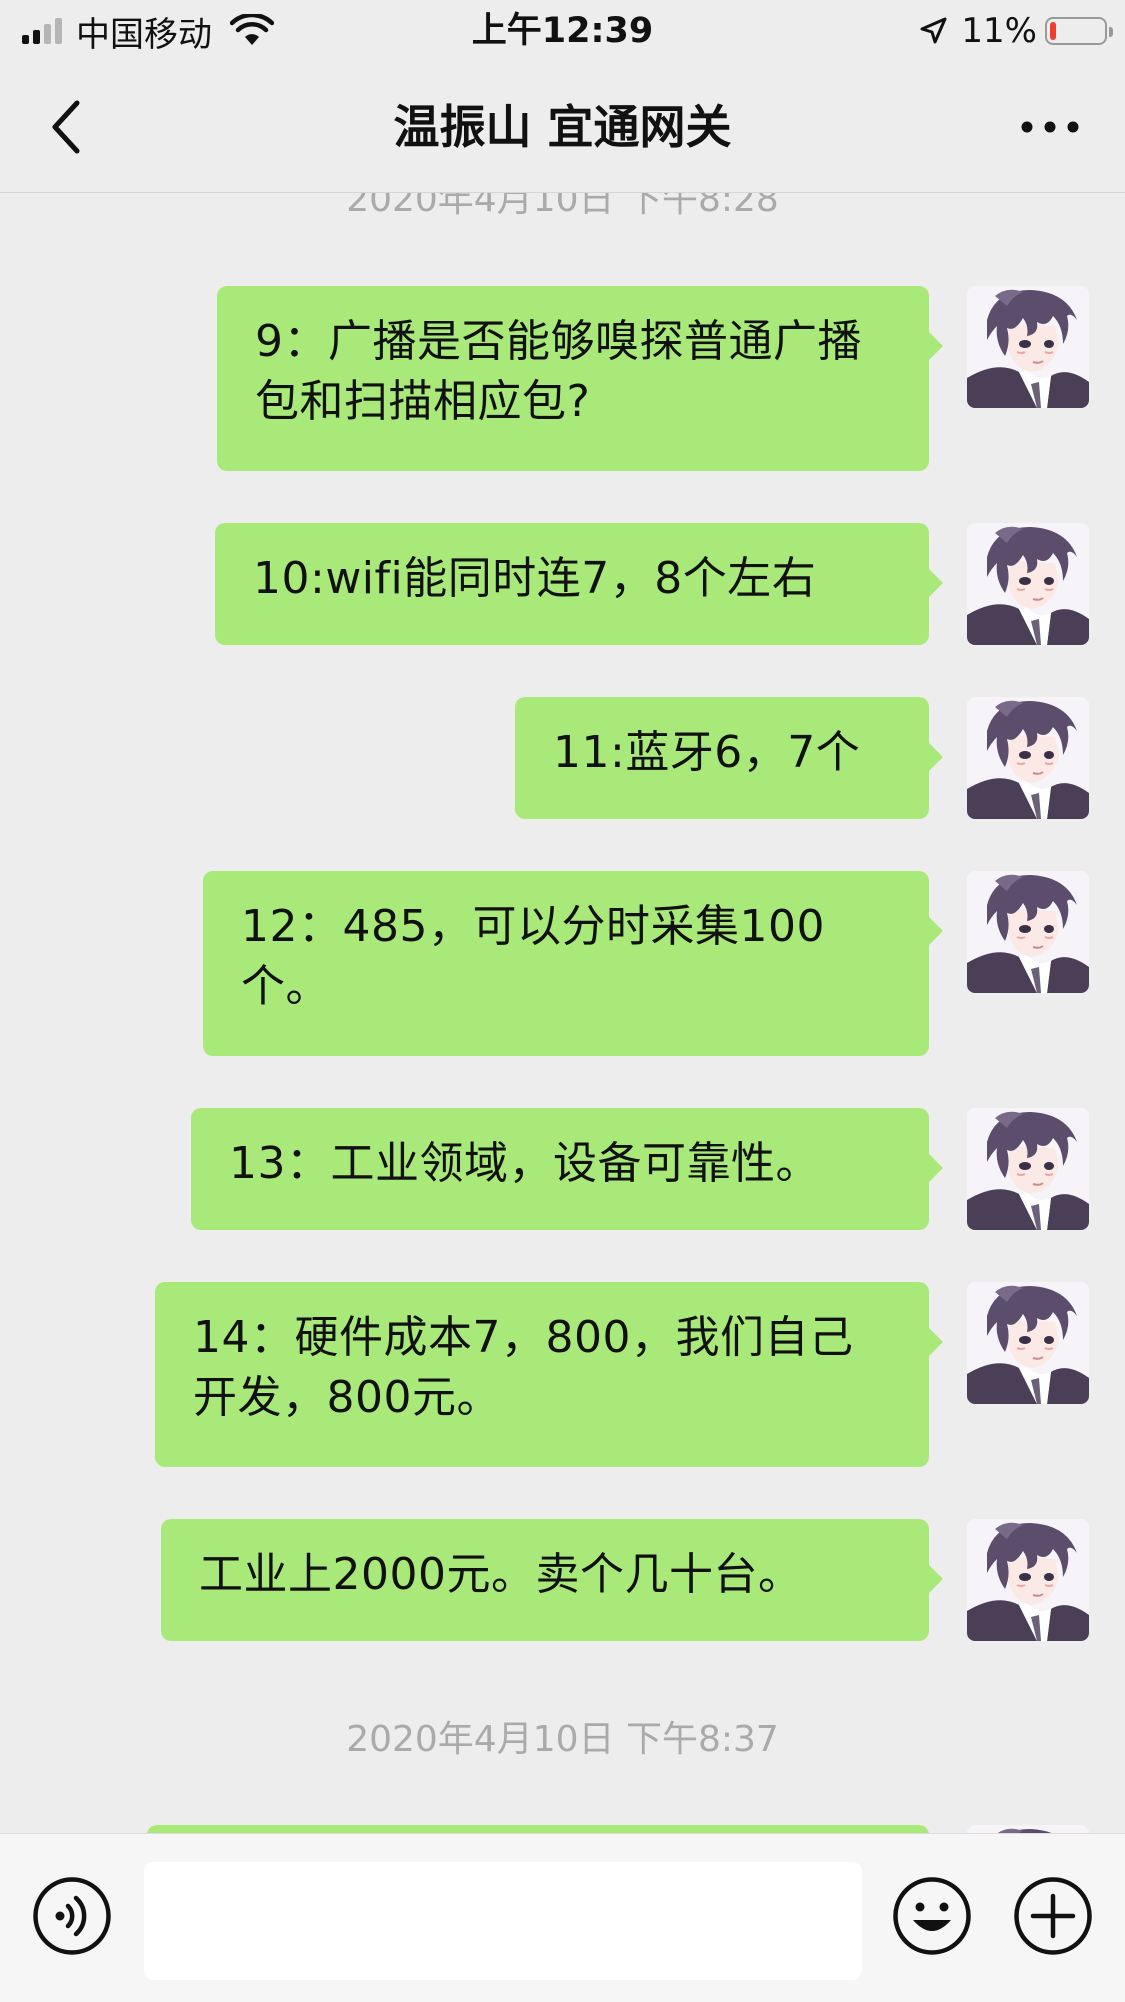 The image size is (1125, 2002). Describe the element at coordinates (562, 1739) in the screenshot. I see `message-timestamp: 2020年4月10日 下午8:37` at that location.